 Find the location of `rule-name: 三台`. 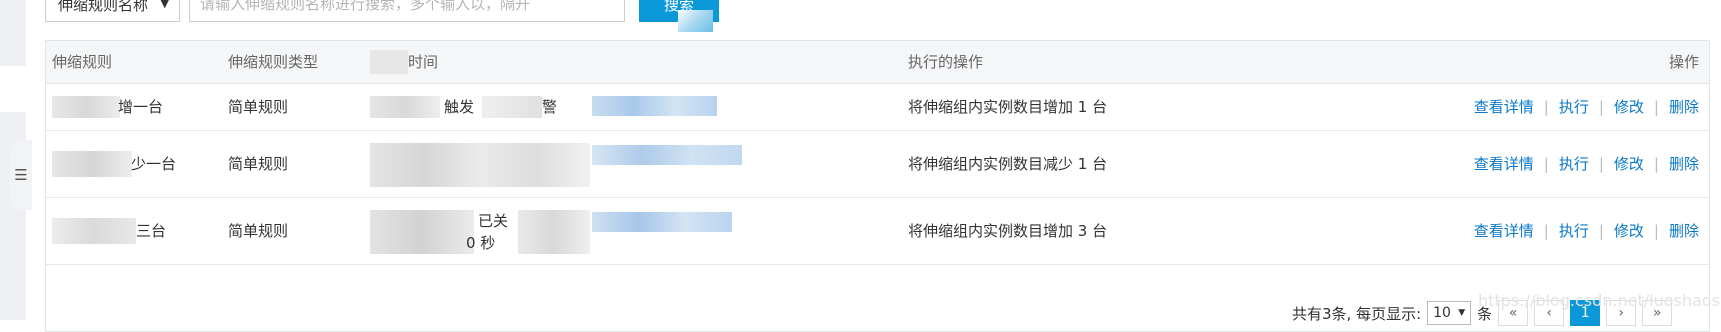

rule-name: 三台 is located at coordinates (151, 231).